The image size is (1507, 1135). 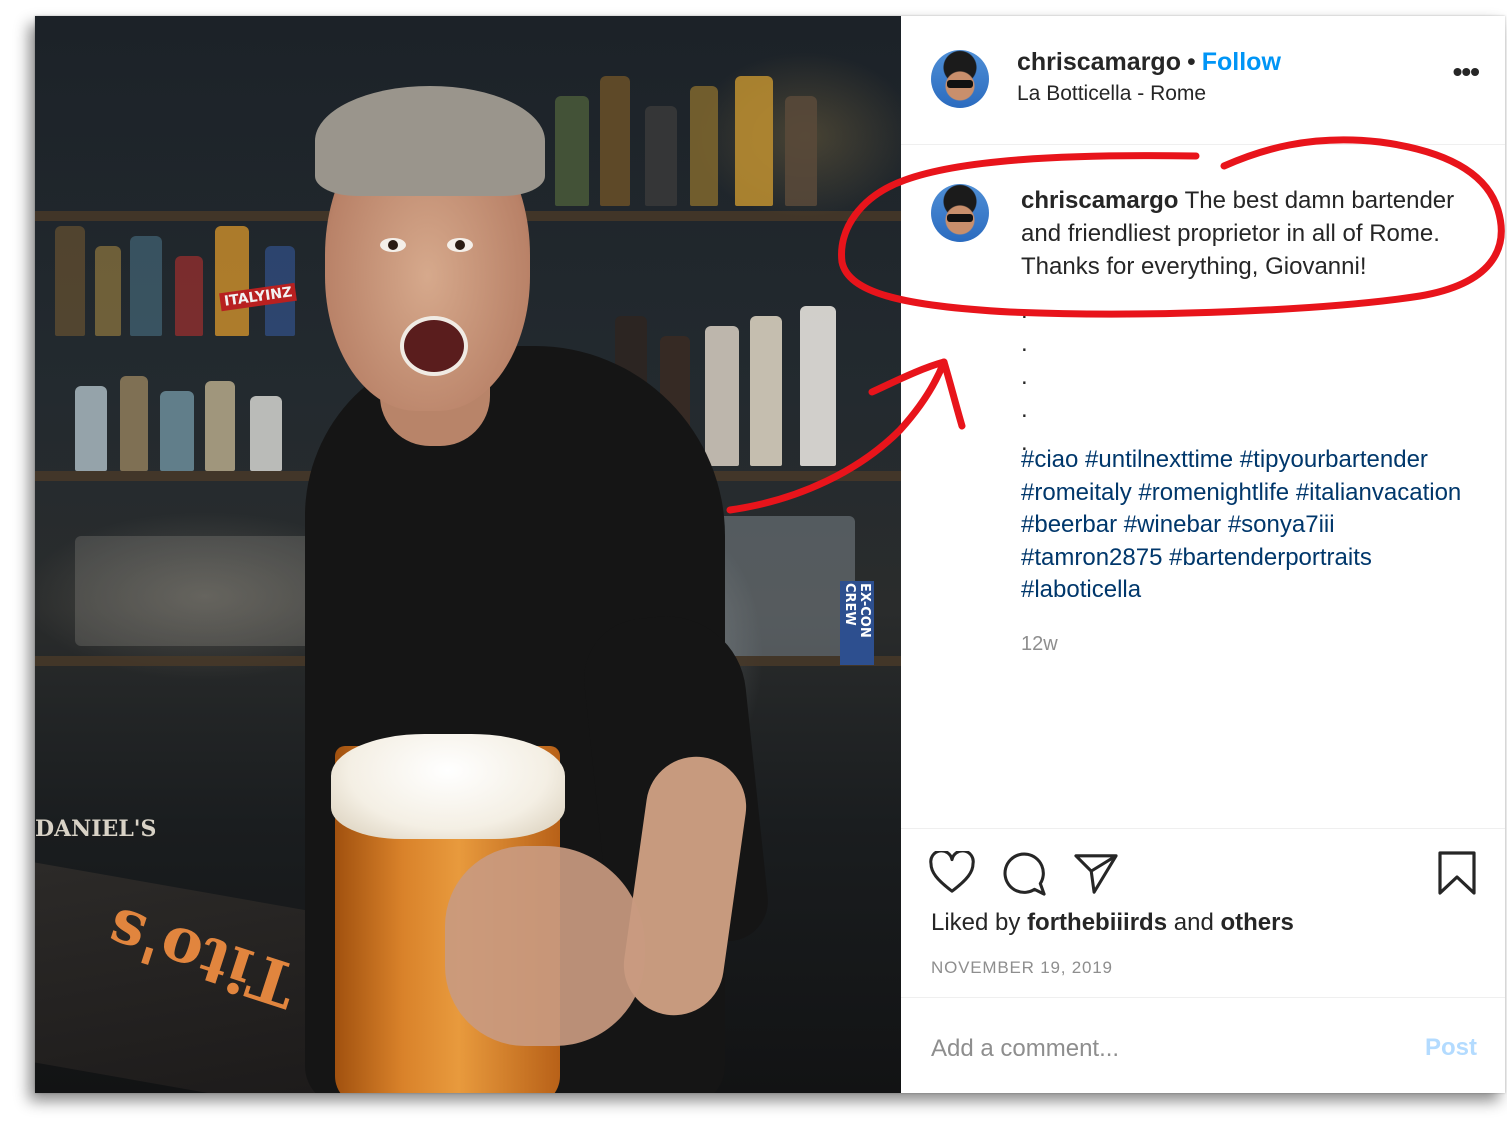 What do you see at coordinates (1213, 492) in the screenshot?
I see `hashtag-link: #romenightlife` at bounding box center [1213, 492].